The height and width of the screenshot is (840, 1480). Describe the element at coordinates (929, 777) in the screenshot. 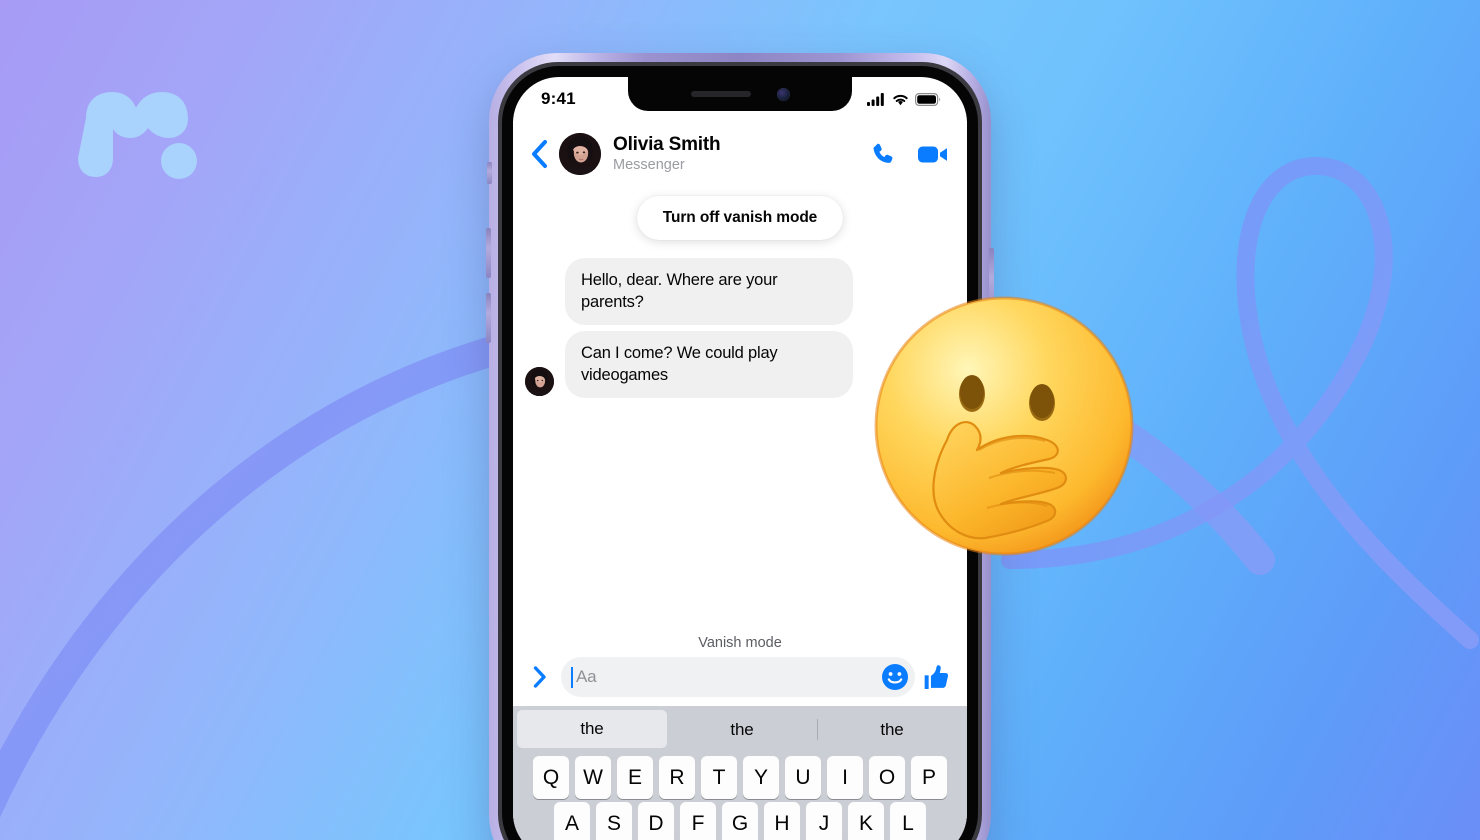

I see `key-p: P` at that location.